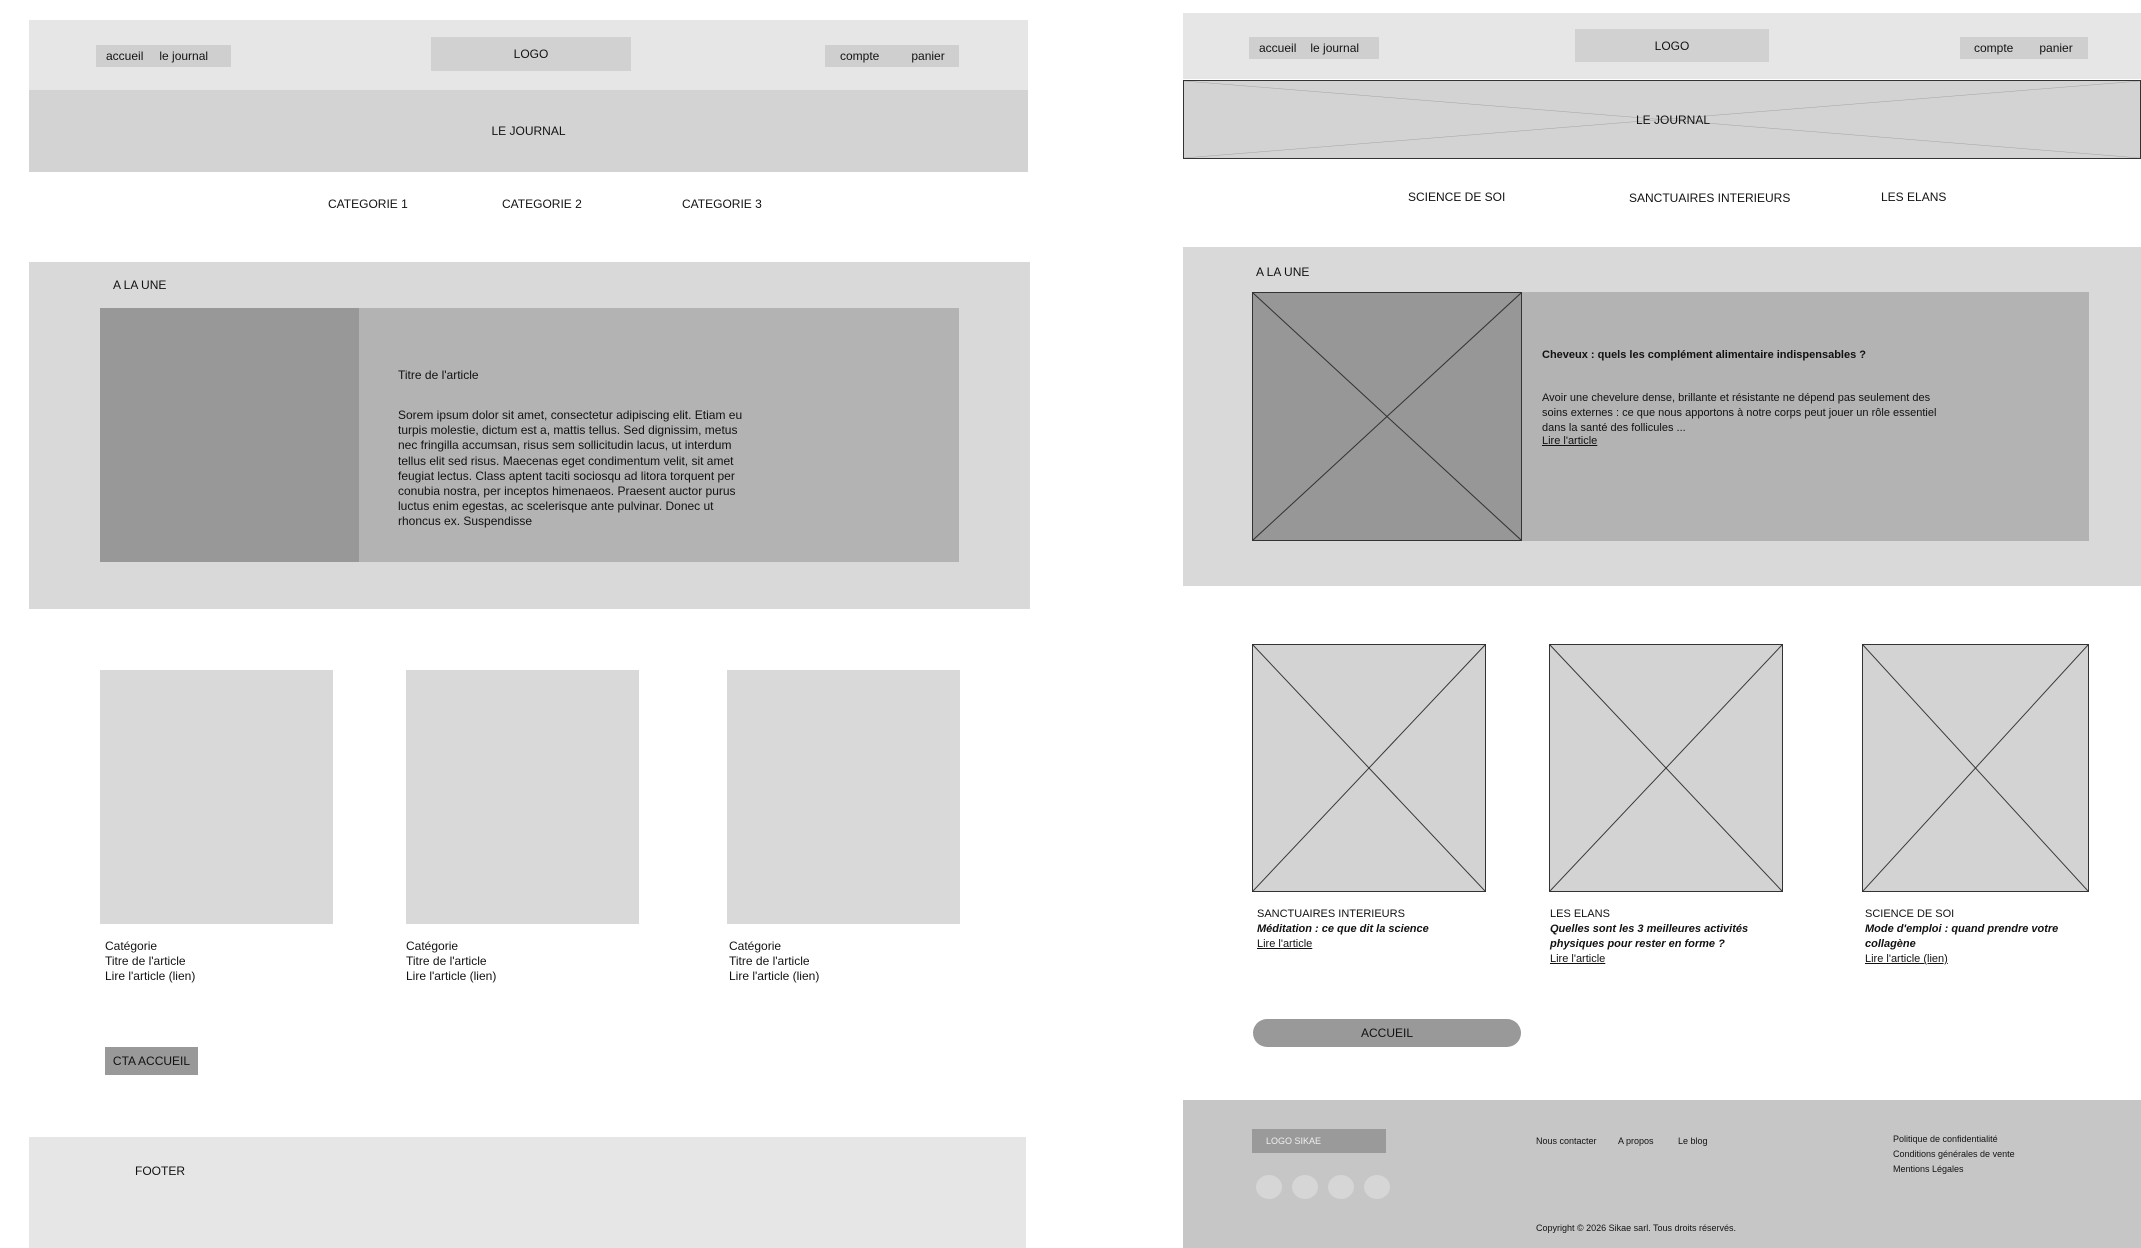 The width and height of the screenshot is (2141, 1248). I want to click on footer-link: Le blog, so click(1693, 1141).